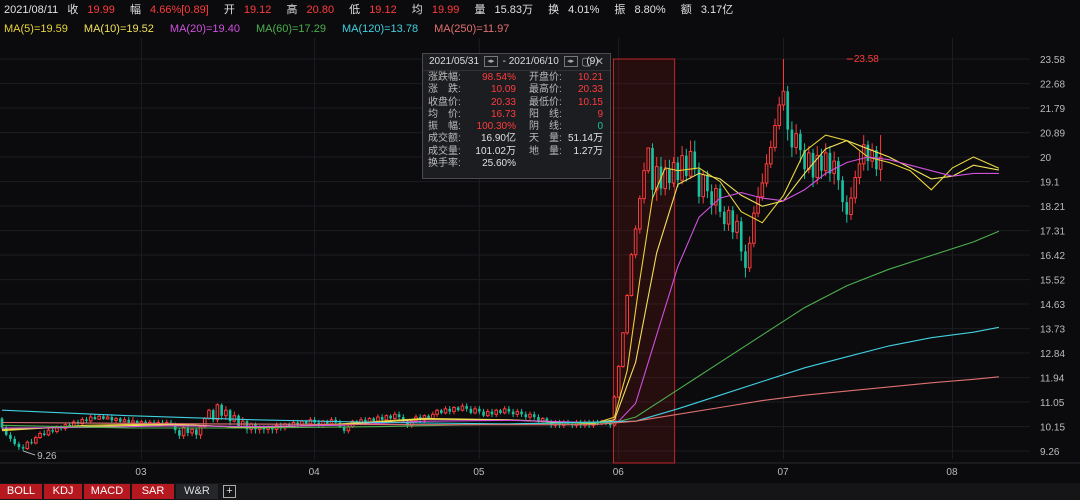  Describe the element at coordinates (584, 10) in the screenshot. I see `turnover-value: 4.01%` at that location.